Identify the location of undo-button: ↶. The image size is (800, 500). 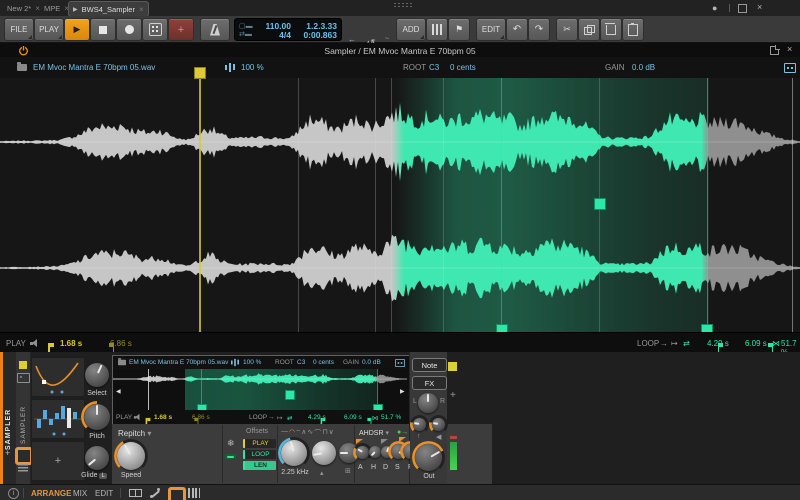
(517, 29).